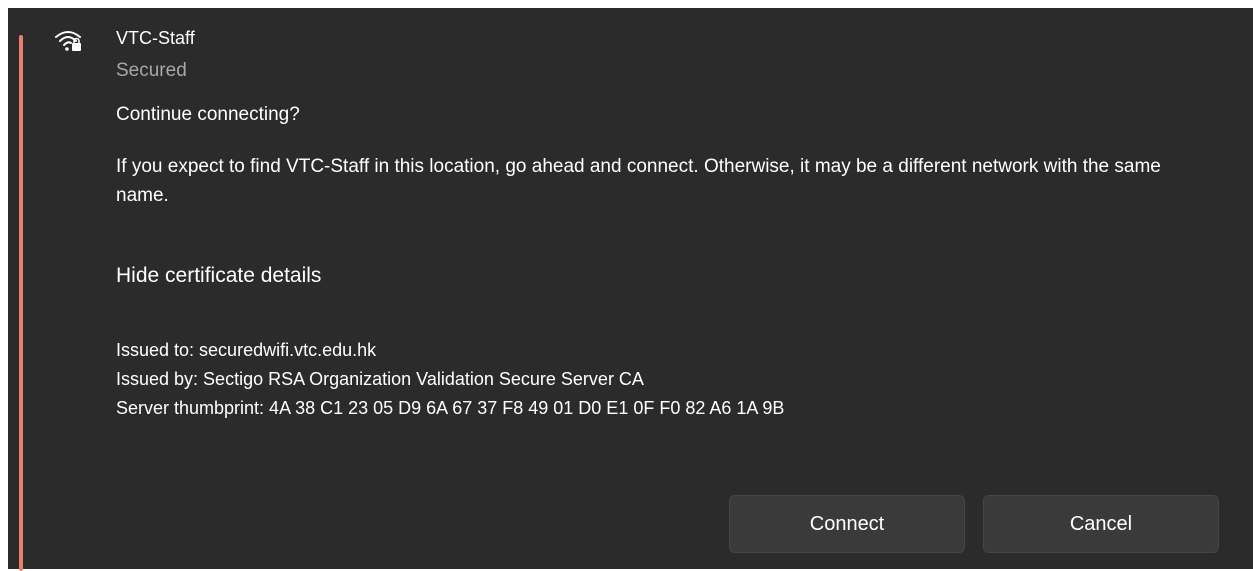  I want to click on network-name: VTC-Staff, so click(155, 38).